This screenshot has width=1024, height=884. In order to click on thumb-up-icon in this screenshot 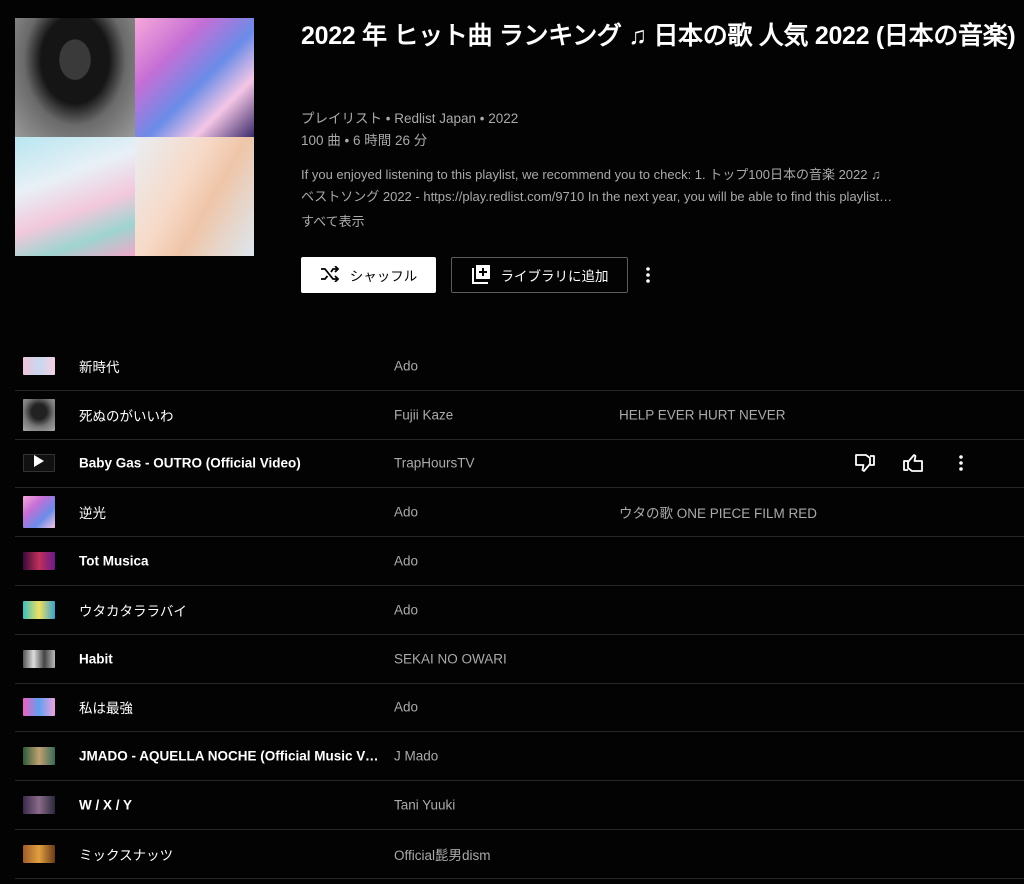, I will do `click(913, 463)`.